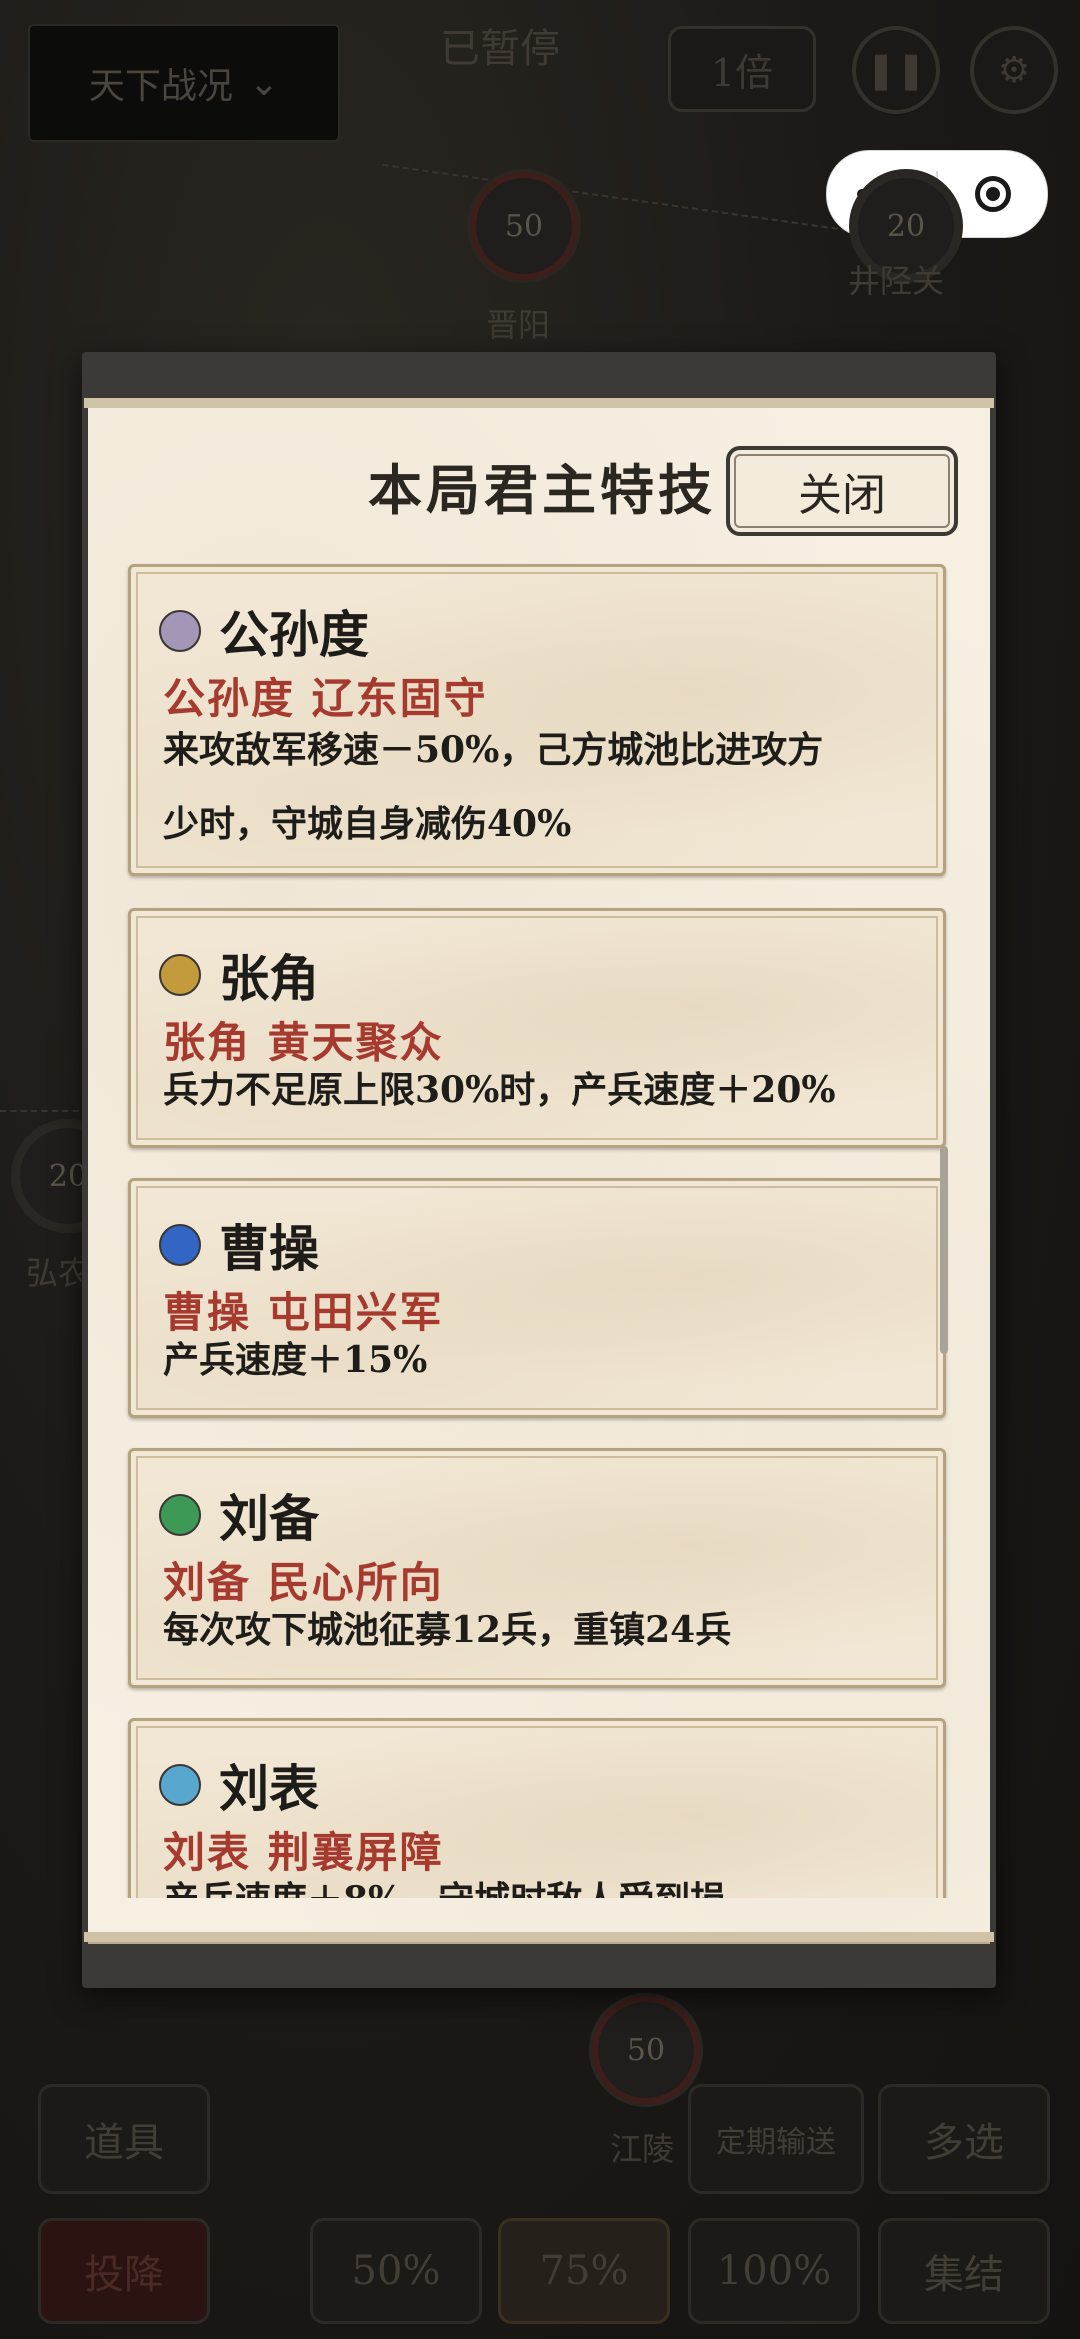  Describe the element at coordinates (774, 2271) in the screenshot. I see `troop-100-button: 100%` at that location.